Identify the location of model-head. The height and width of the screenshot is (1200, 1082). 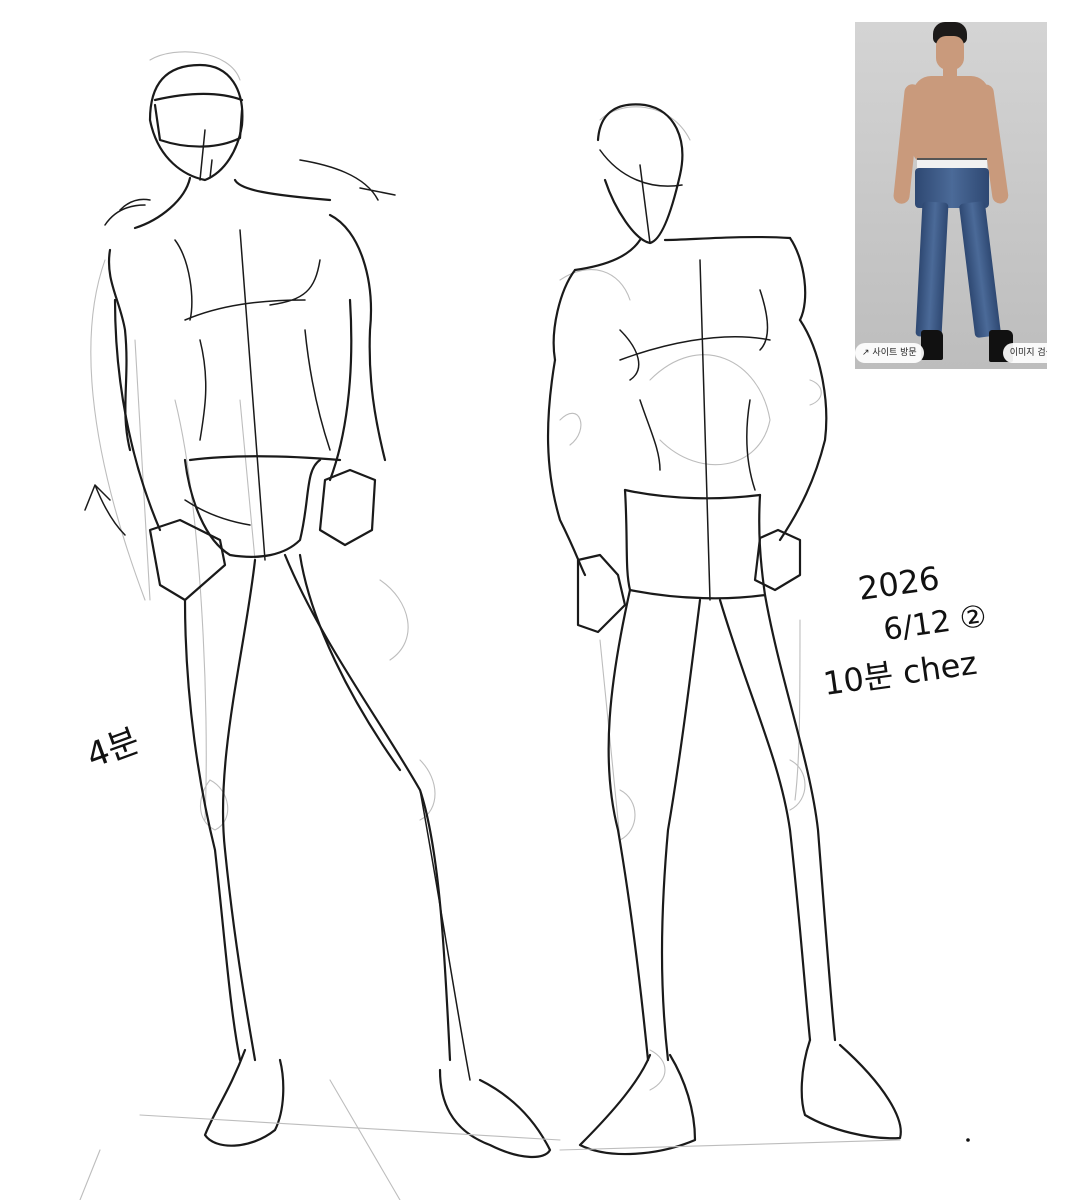
(950, 53).